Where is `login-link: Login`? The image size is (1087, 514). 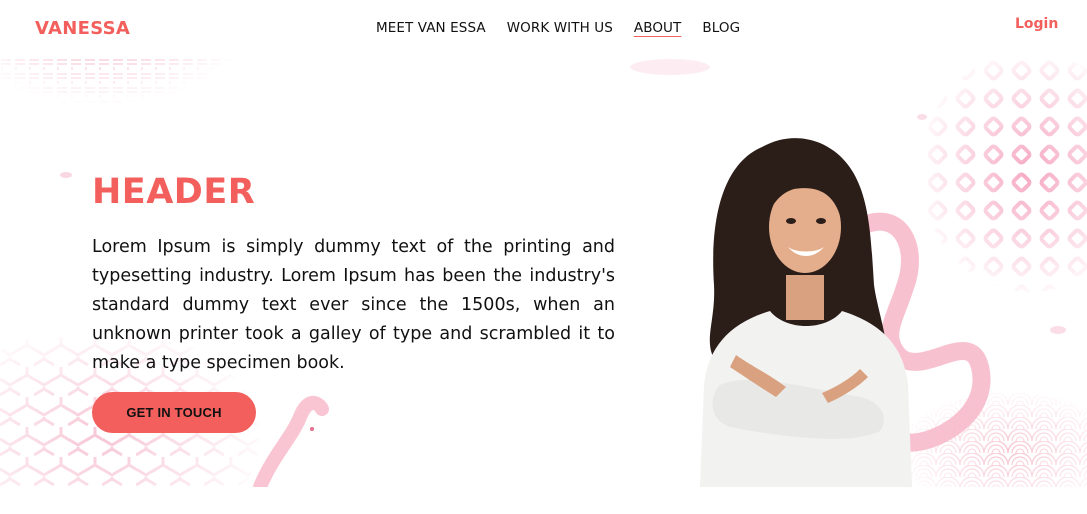 login-link: Login is located at coordinates (1036, 24).